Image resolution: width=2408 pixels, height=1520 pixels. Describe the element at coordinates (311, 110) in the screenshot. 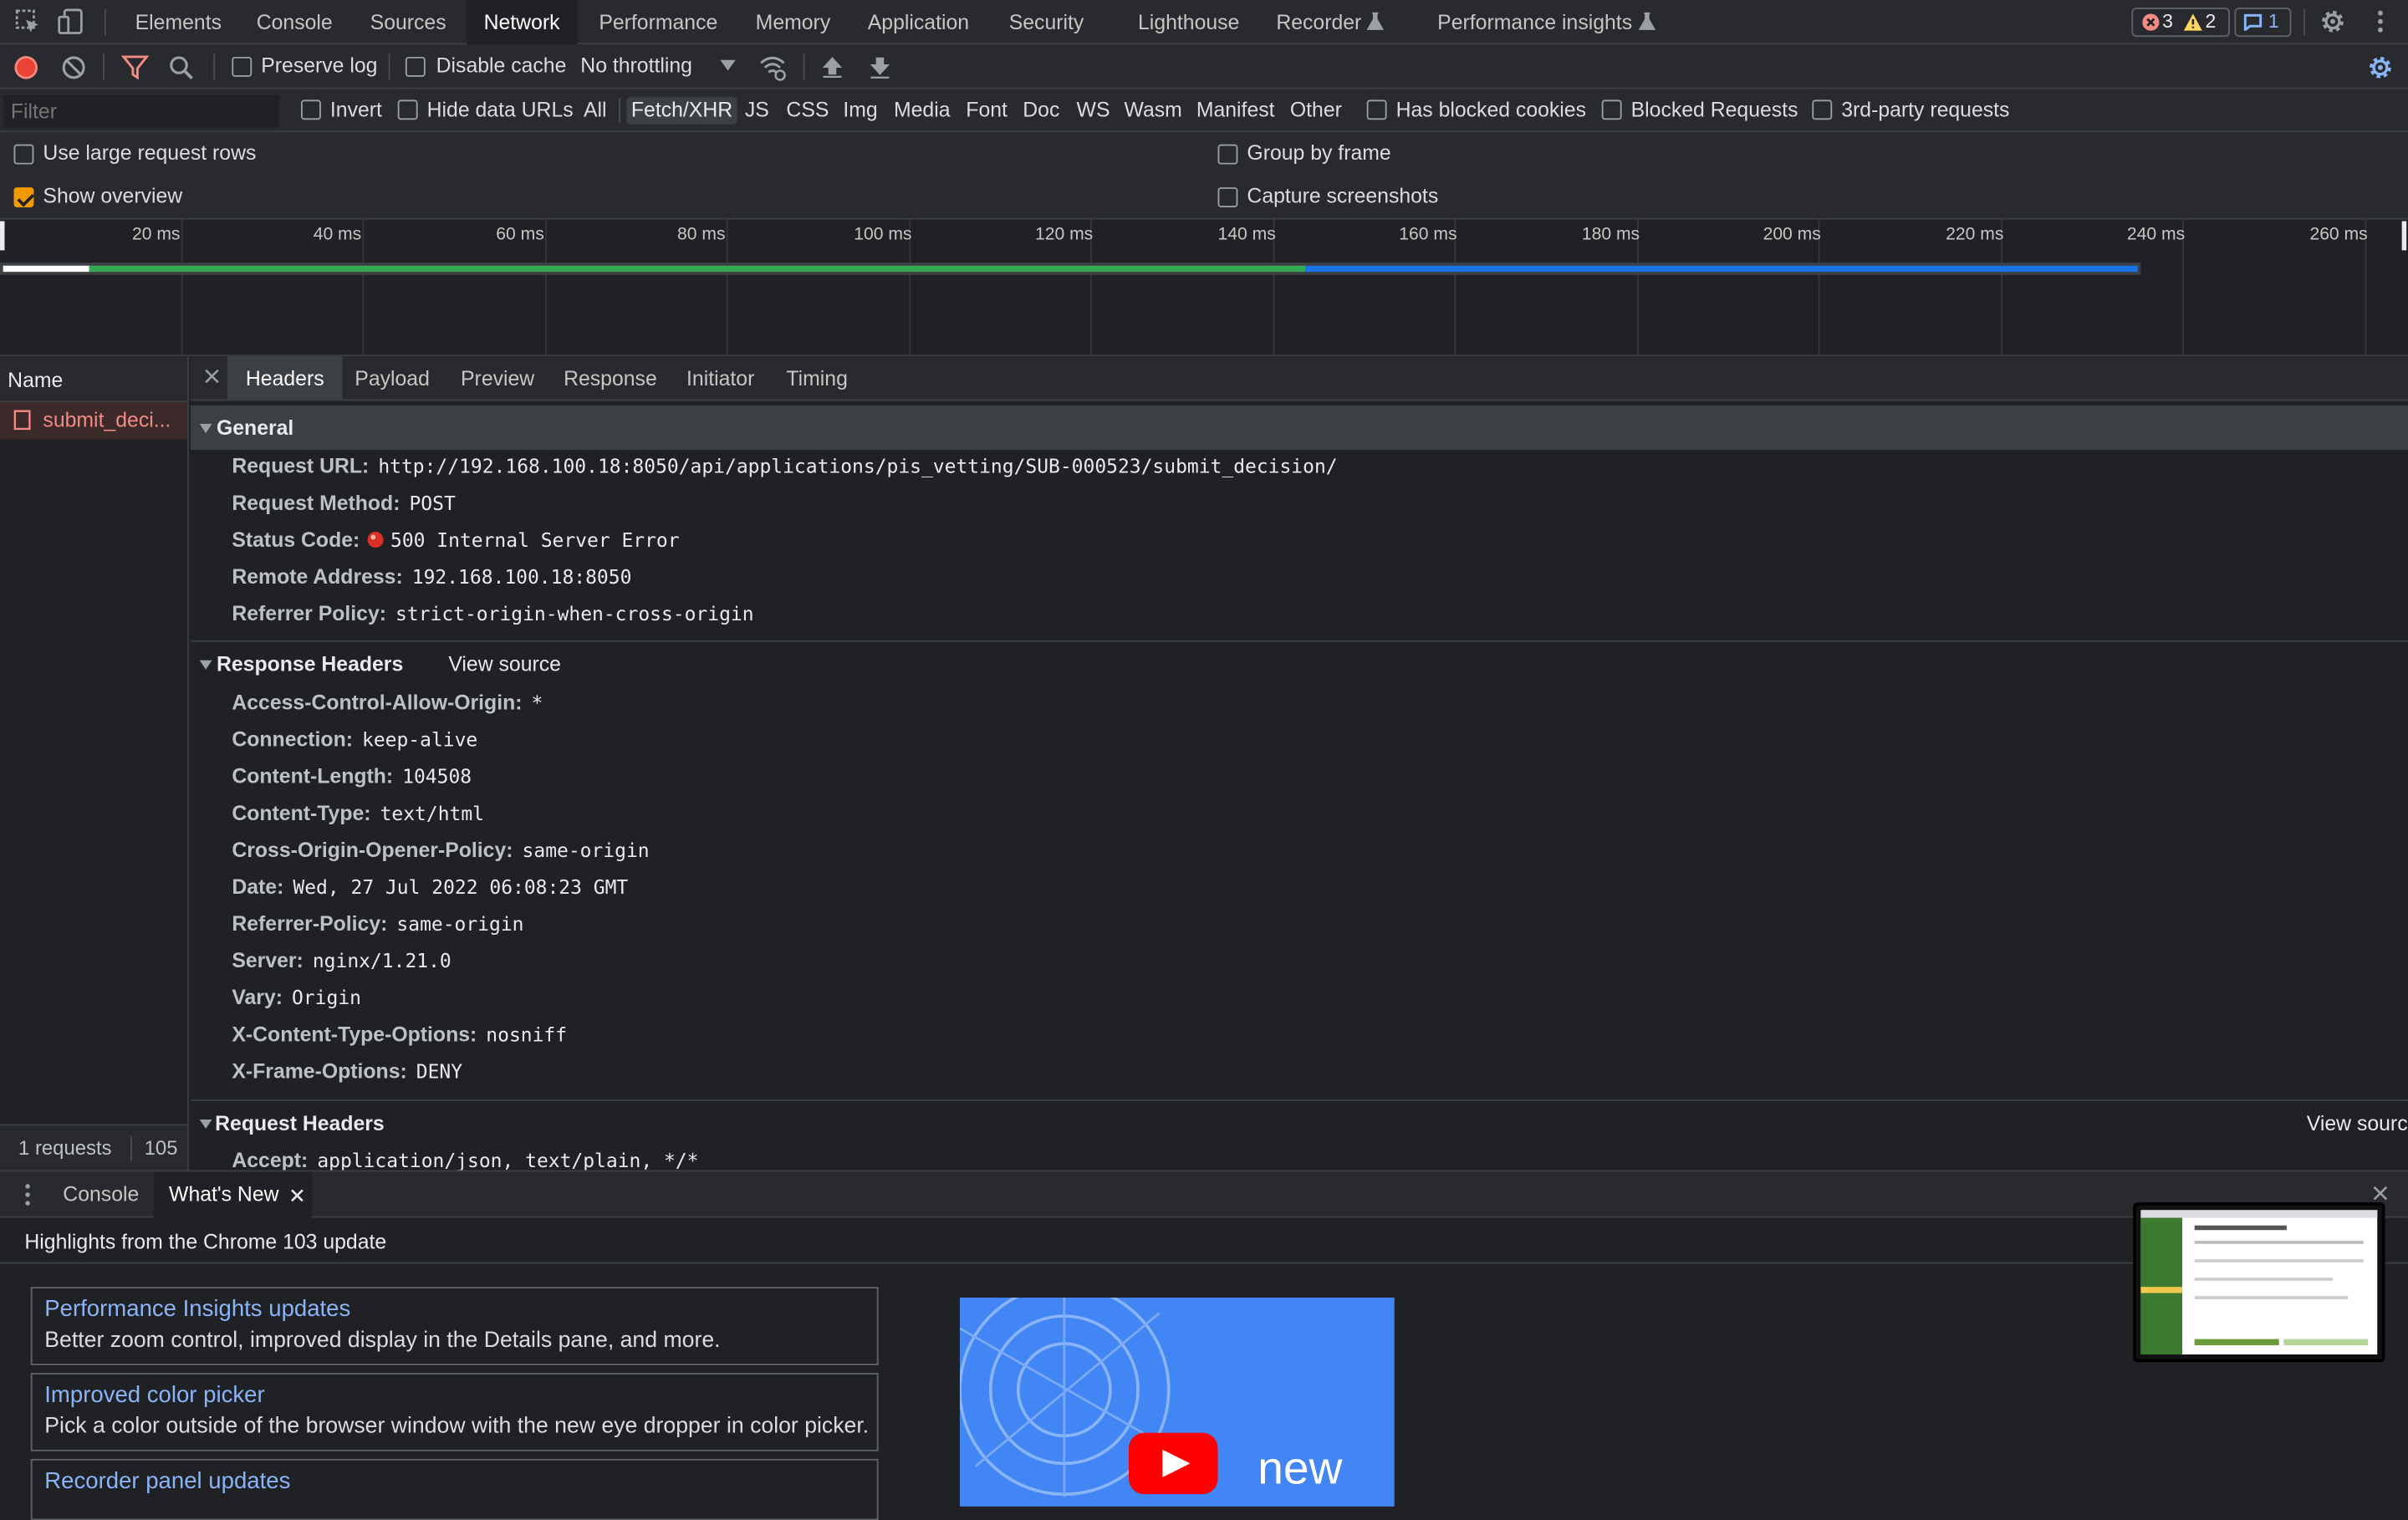

I see `invert-checkbox` at that location.